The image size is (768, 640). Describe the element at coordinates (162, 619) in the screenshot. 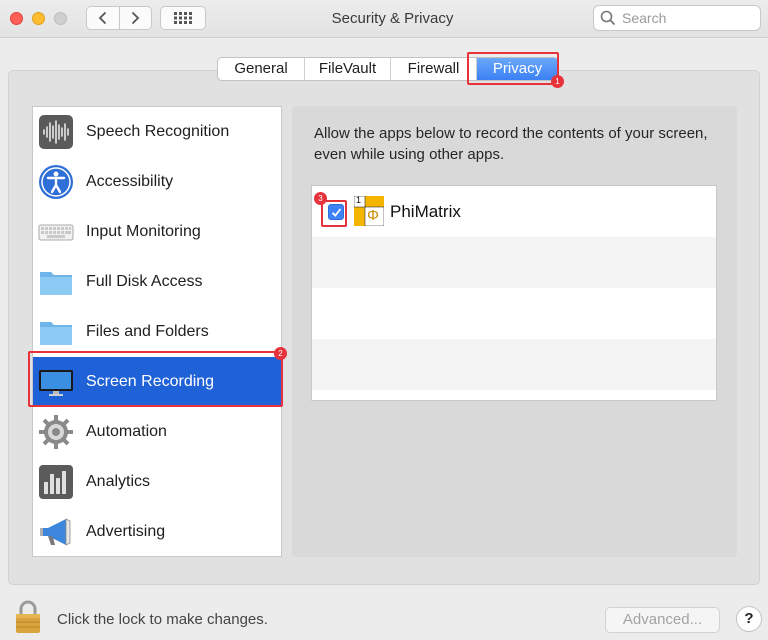

I see `lock-instructions: Click the lock to make changes.` at that location.